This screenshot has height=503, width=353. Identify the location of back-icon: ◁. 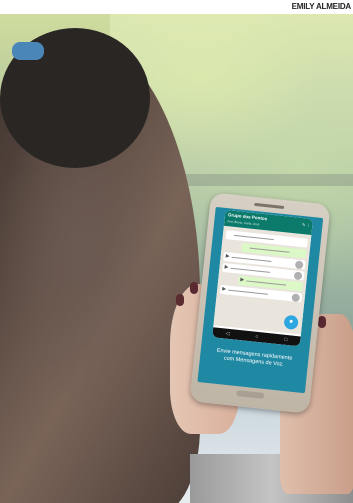
(227, 333).